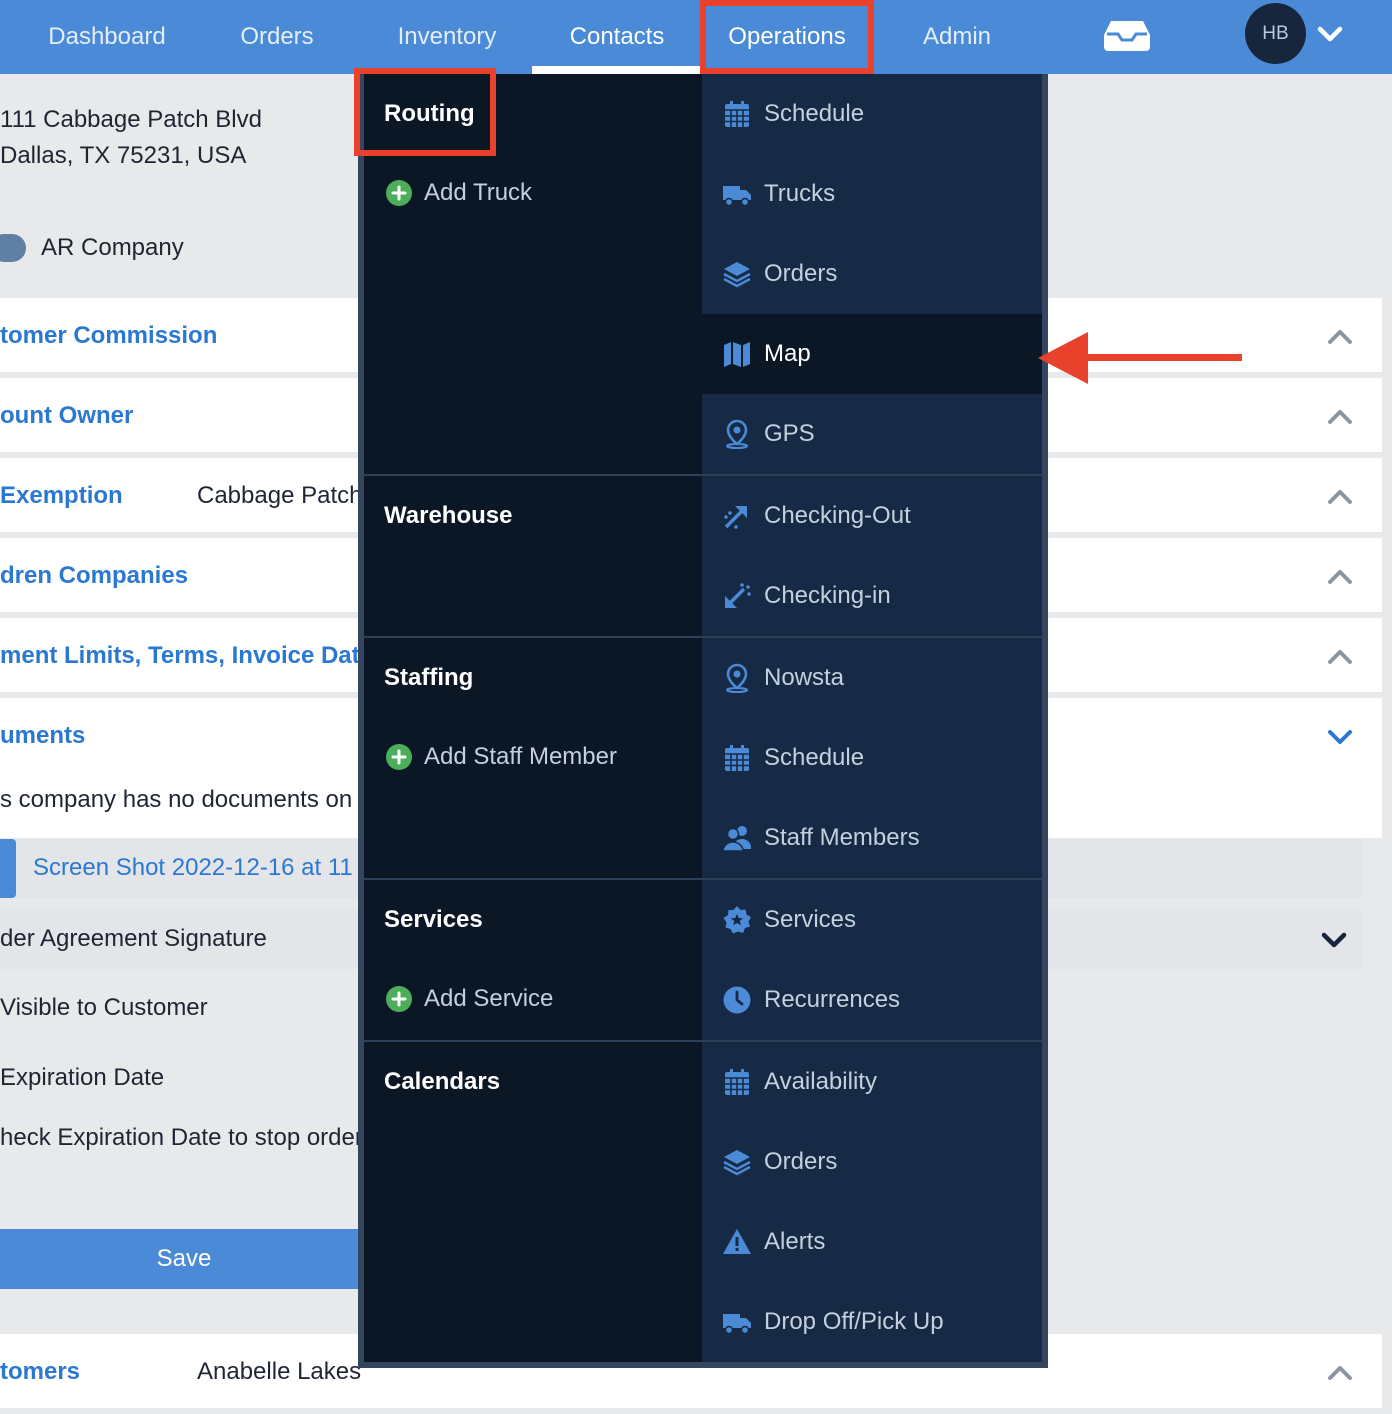 This screenshot has height=1414, width=1392. Describe the element at coordinates (94, 575) in the screenshot. I see `section-title: dren Companies` at that location.